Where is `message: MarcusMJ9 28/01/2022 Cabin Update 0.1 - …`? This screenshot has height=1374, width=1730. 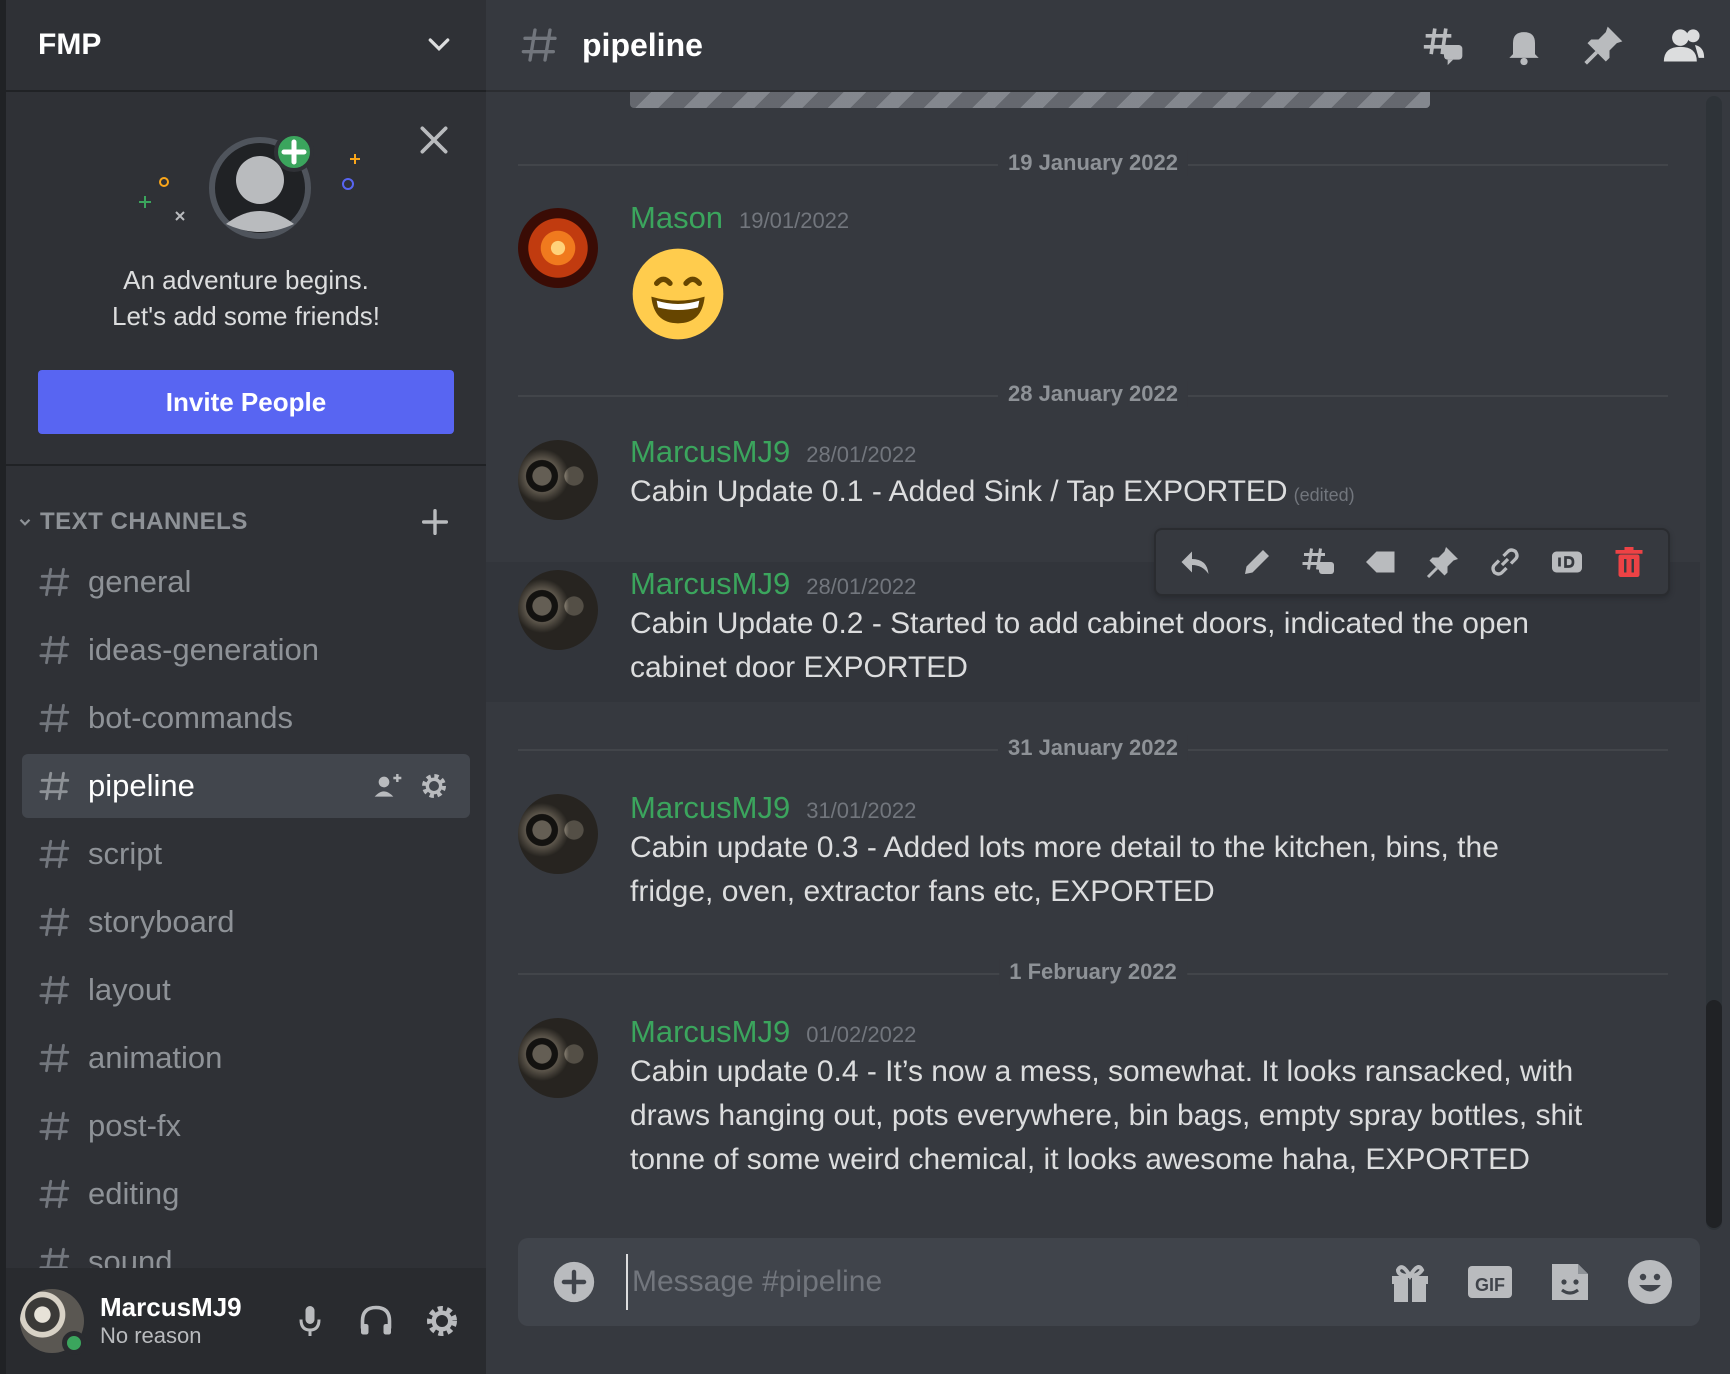
message: MarcusMJ9 28/01/2022 Cabin Update 0.1 - … is located at coordinates (1093, 484).